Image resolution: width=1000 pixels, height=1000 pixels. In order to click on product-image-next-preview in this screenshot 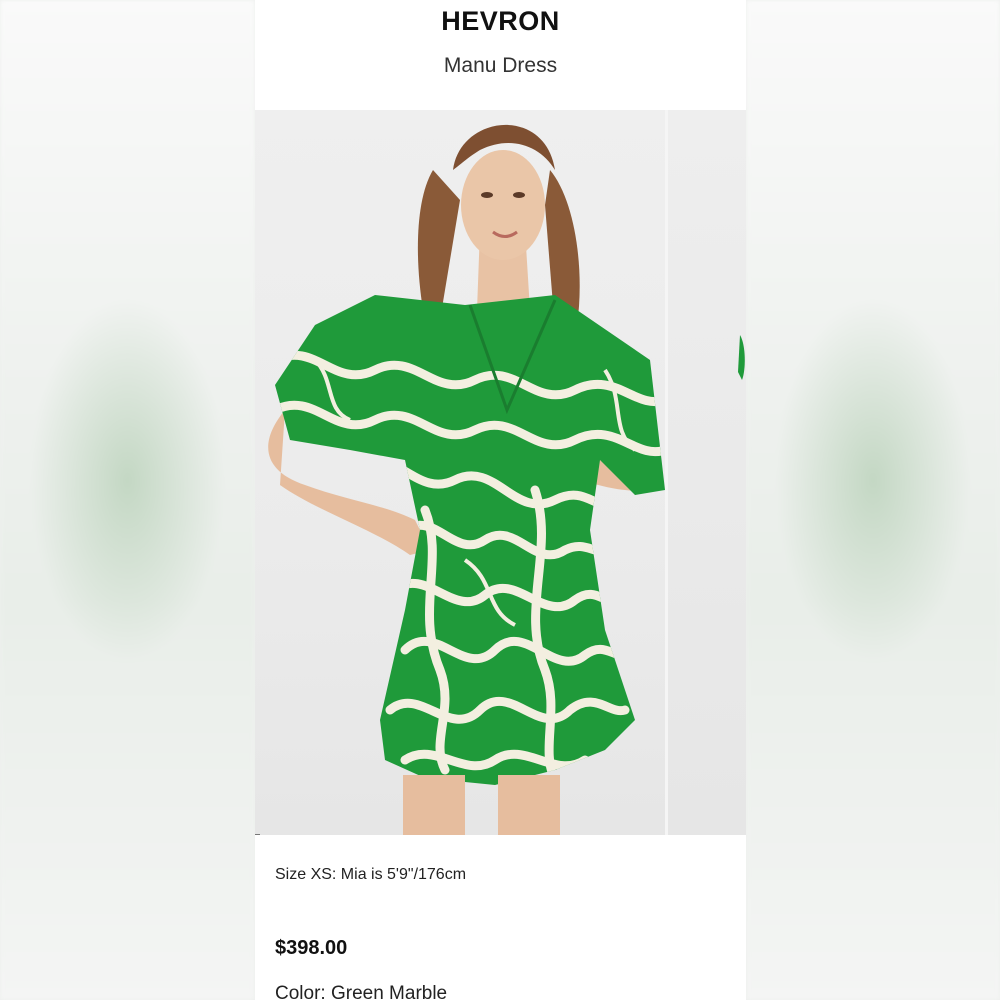, I will do `click(707, 472)`.